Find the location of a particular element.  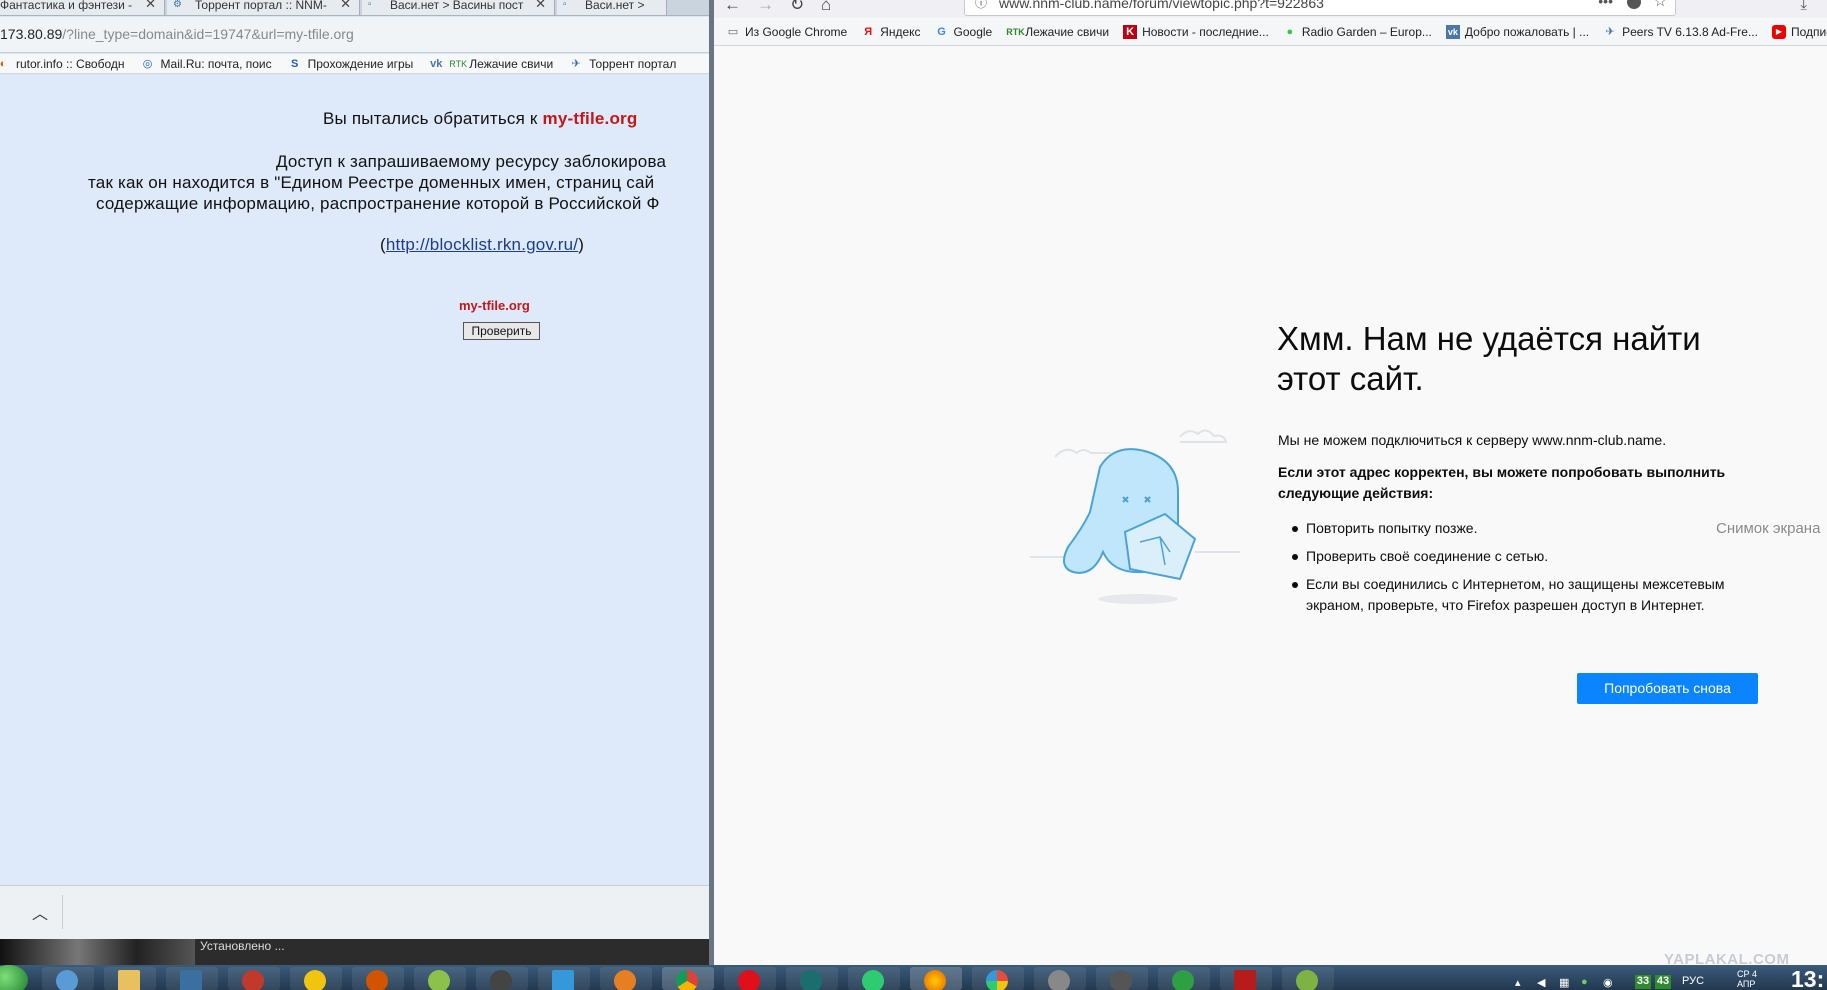

info-icon: ⓘ is located at coordinates (981, 5).